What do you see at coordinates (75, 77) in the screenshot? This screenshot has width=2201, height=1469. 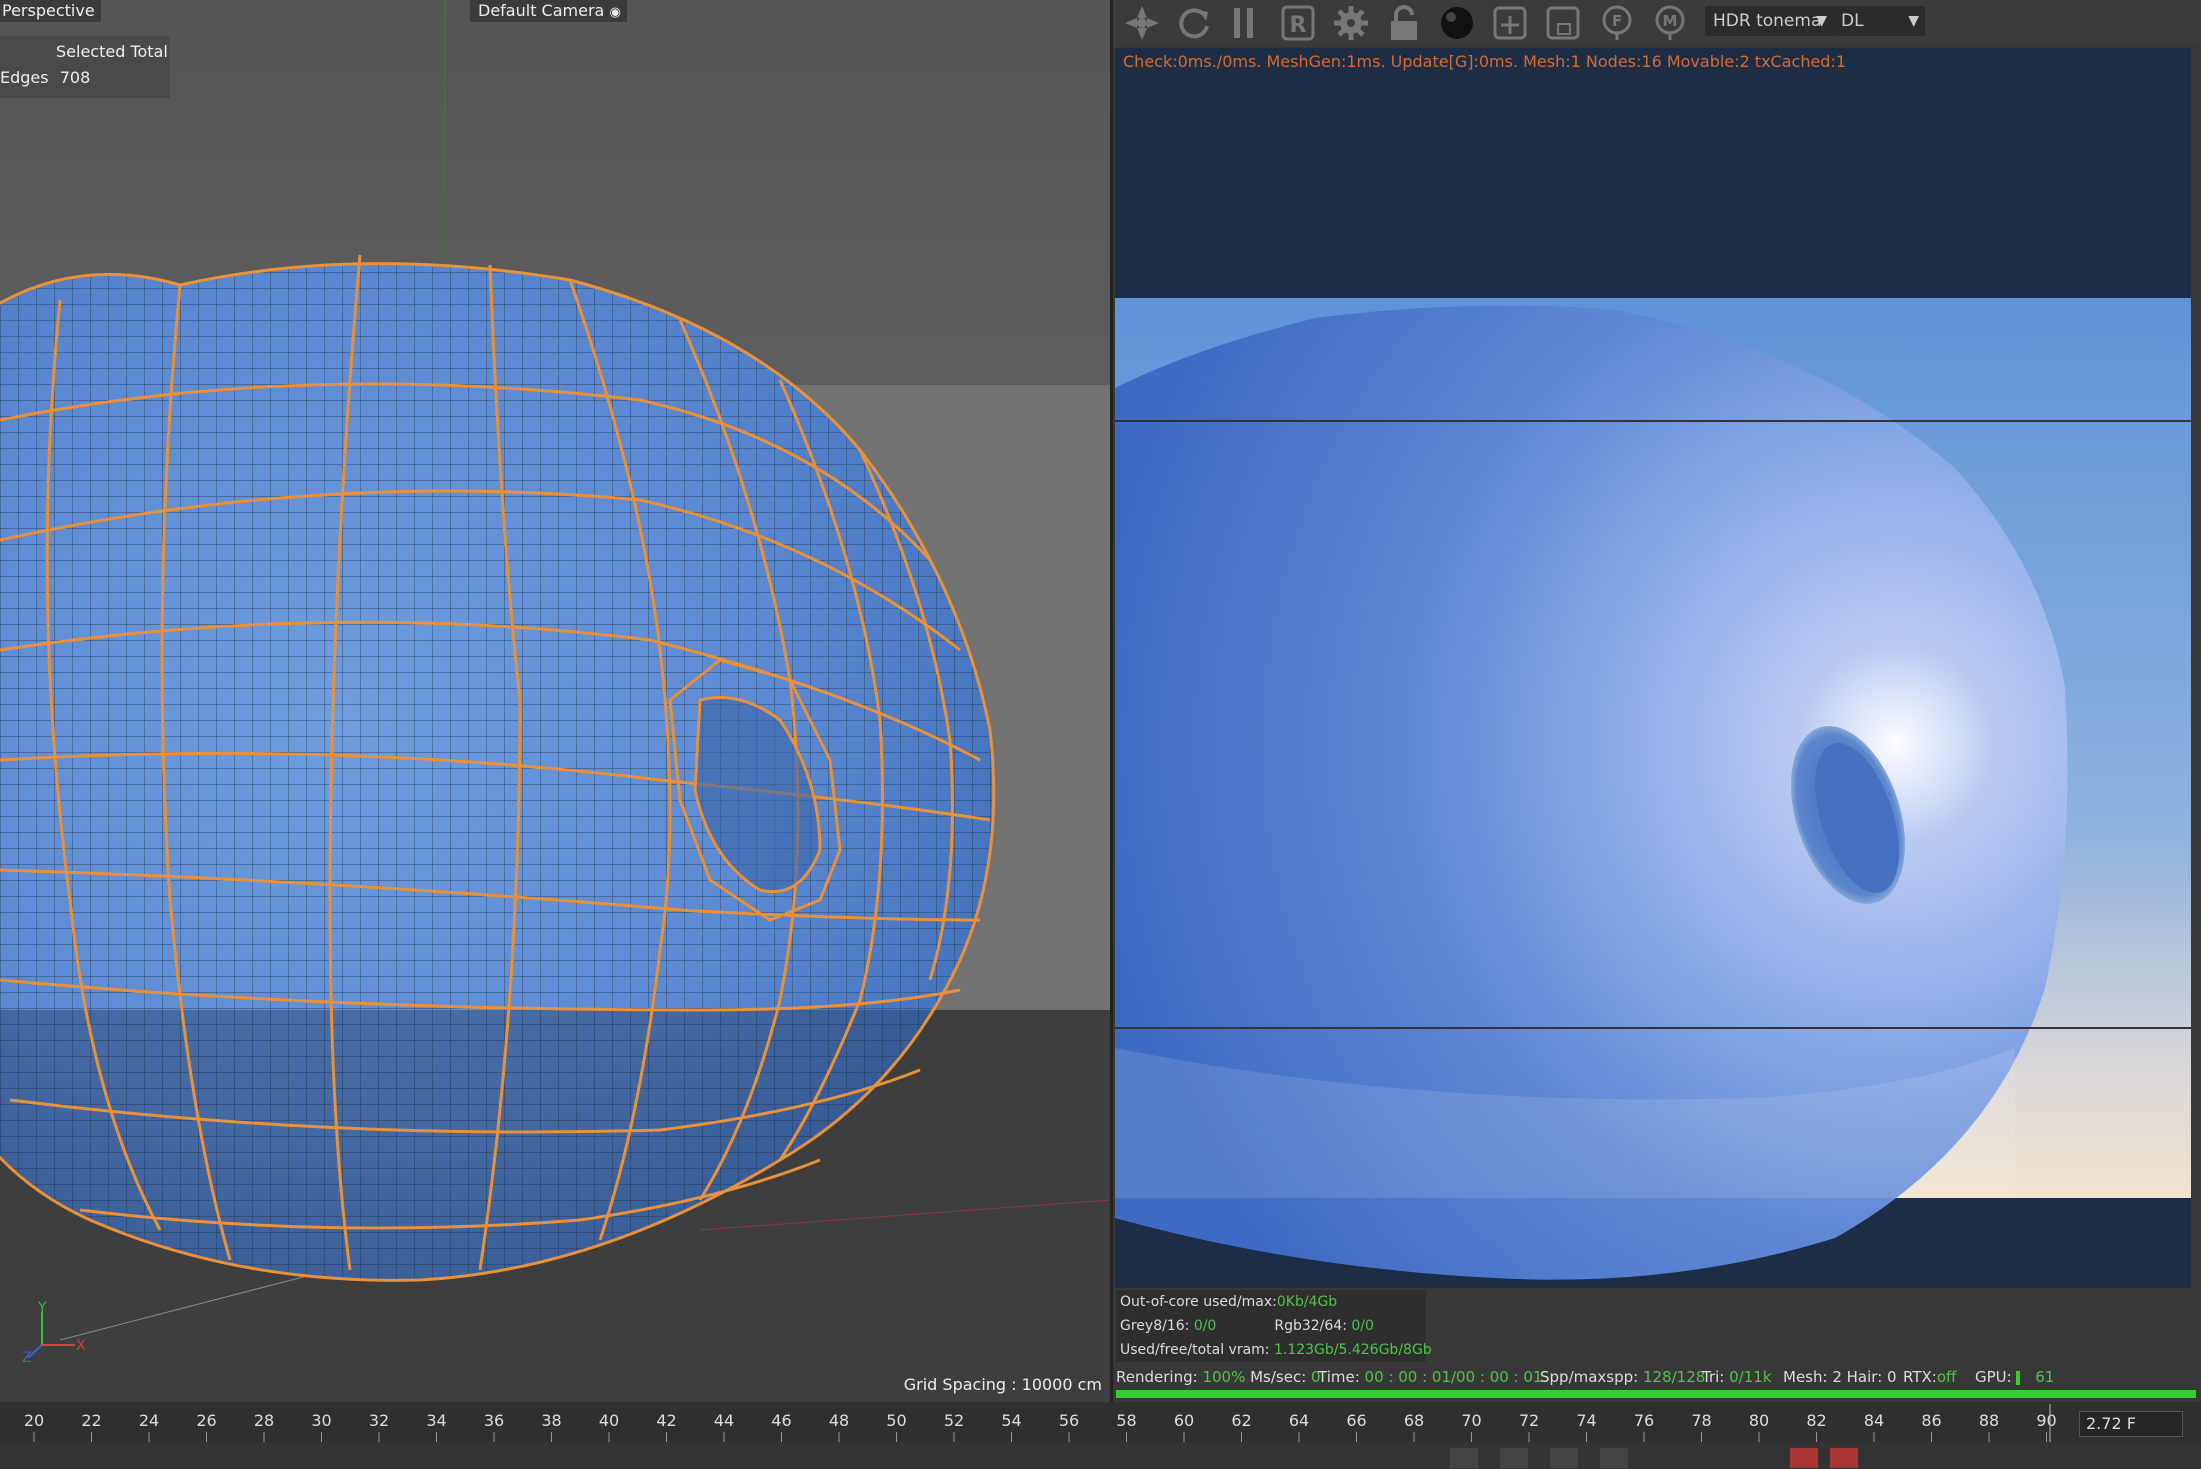 I see `stats-edges-value: 708` at bounding box center [75, 77].